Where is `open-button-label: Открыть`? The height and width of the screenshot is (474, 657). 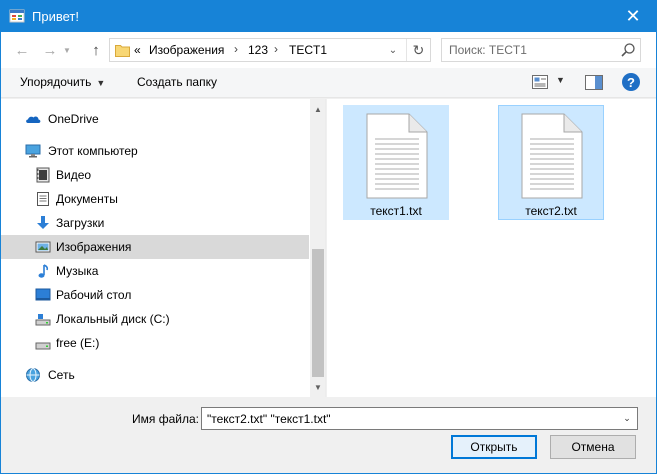
open-button-label: Открыть is located at coordinates (494, 447).